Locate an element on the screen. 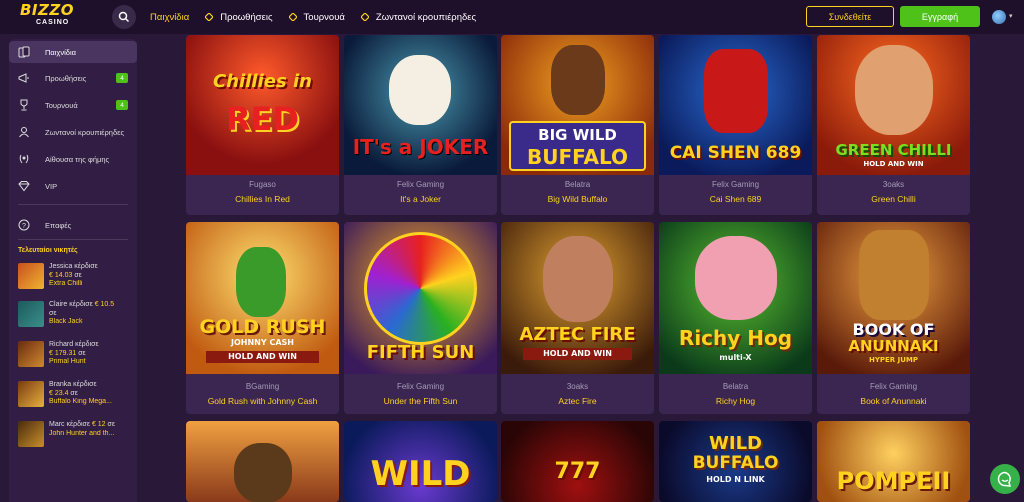 This screenshot has width=1024, height=502. winner-game: Black Jack is located at coordinates (93, 321).